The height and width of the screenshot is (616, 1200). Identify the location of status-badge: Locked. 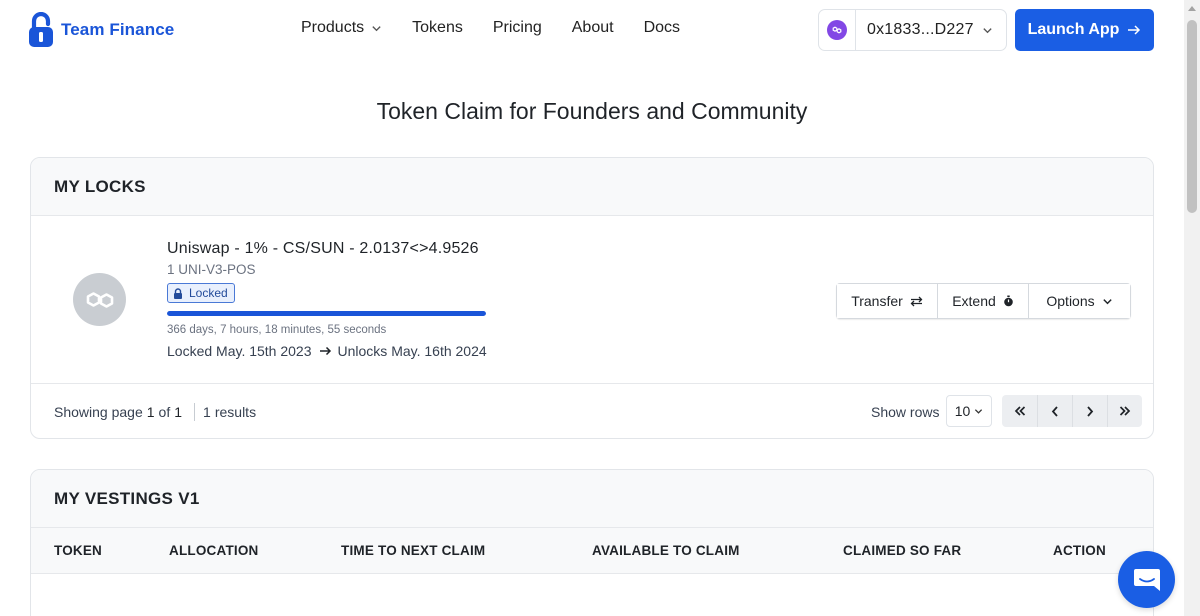
(201, 293).